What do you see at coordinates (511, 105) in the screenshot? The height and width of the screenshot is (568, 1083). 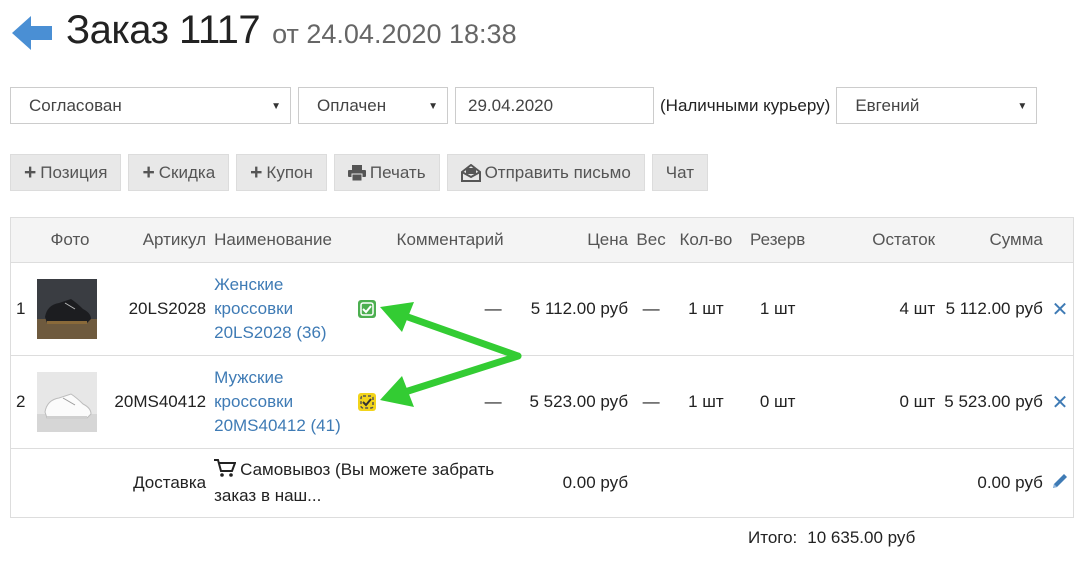 I see `delivery-date-value: 29.04.2020` at bounding box center [511, 105].